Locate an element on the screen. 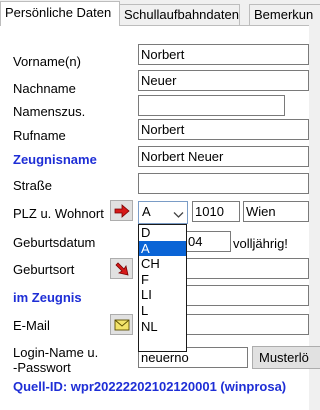 The height and width of the screenshot is (410, 320). chevron-down-icon is located at coordinates (178, 214).